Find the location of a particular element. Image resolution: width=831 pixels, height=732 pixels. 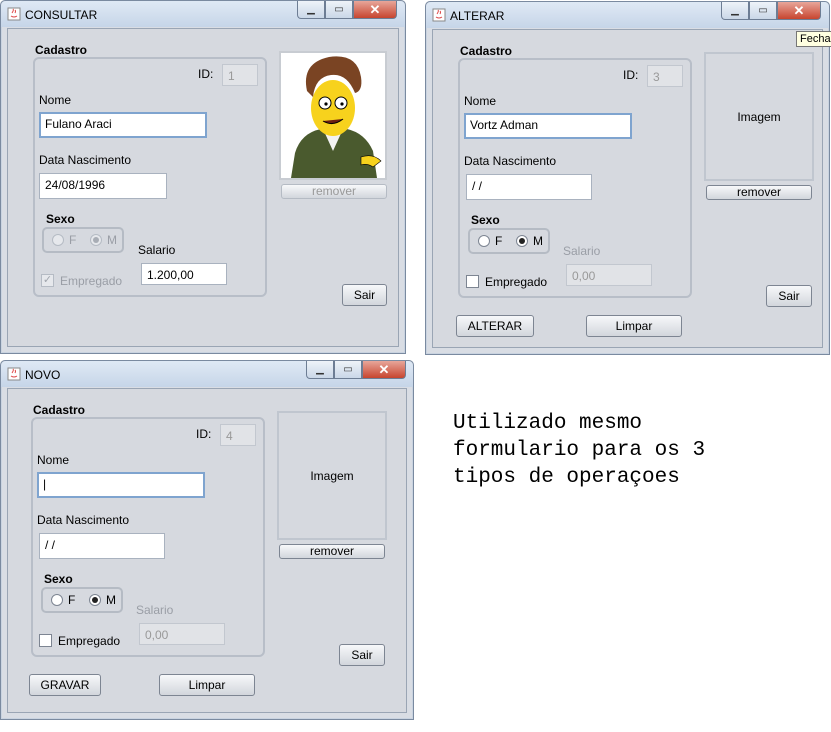

nome-input: | is located at coordinates (121, 485).